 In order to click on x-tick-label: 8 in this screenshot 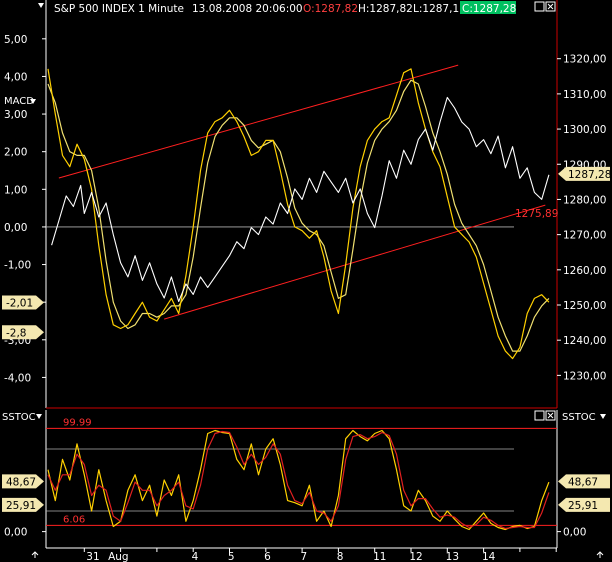, I will do `click(340, 556)`.